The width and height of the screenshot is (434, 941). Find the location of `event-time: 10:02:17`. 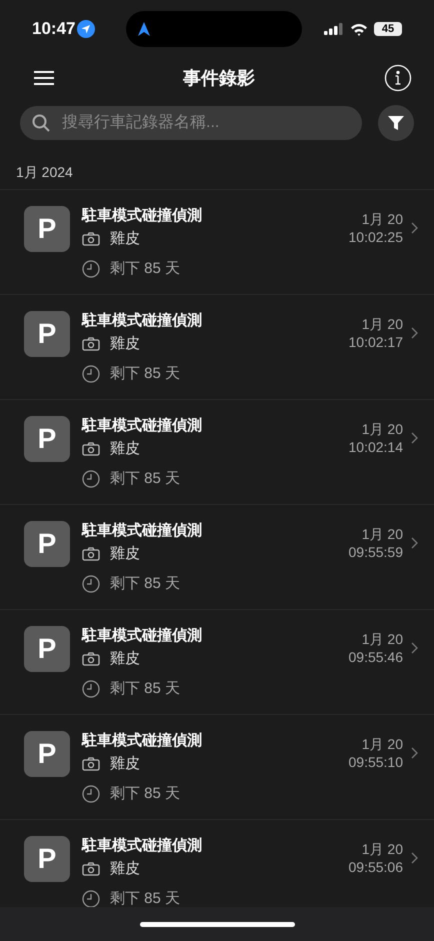

event-time: 10:02:17 is located at coordinates (375, 342).